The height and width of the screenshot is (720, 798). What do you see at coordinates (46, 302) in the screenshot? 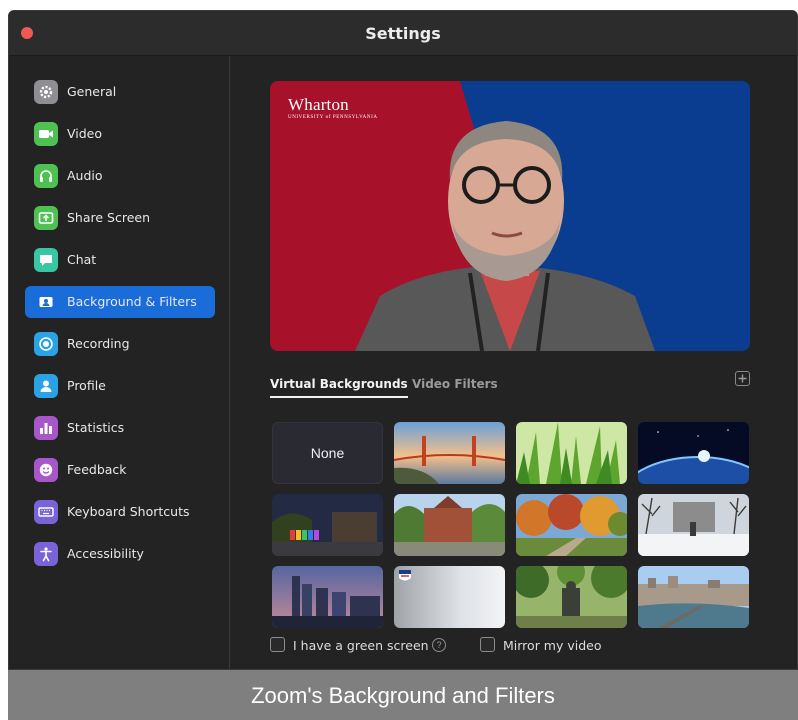
I see `person-card-icon` at bounding box center [46, 302].